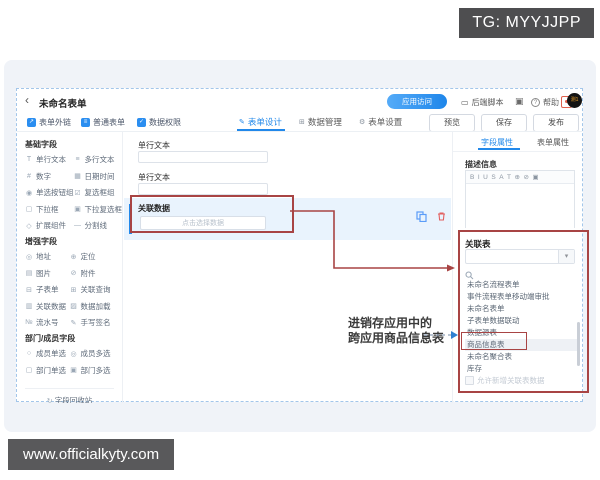 The width and height of the screenshot is (600, 480). I want to click on rich-text-tool-icon: ⊘, so click(525, 177).